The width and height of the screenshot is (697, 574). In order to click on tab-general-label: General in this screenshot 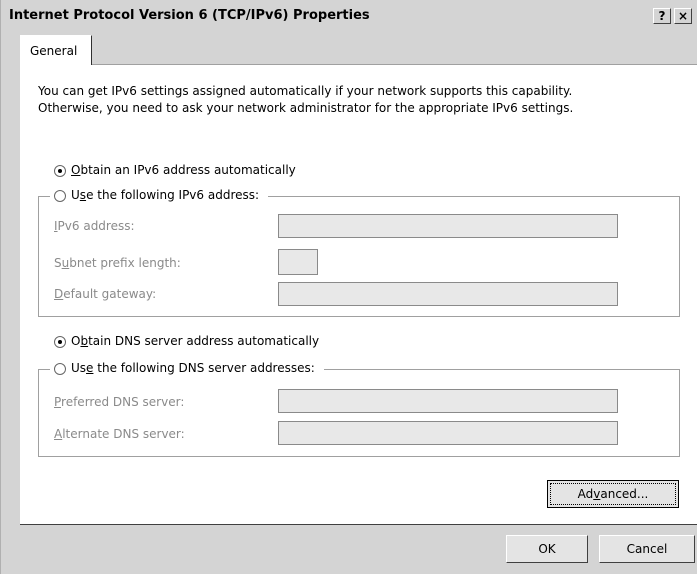, I will do `click(54, 51)`.